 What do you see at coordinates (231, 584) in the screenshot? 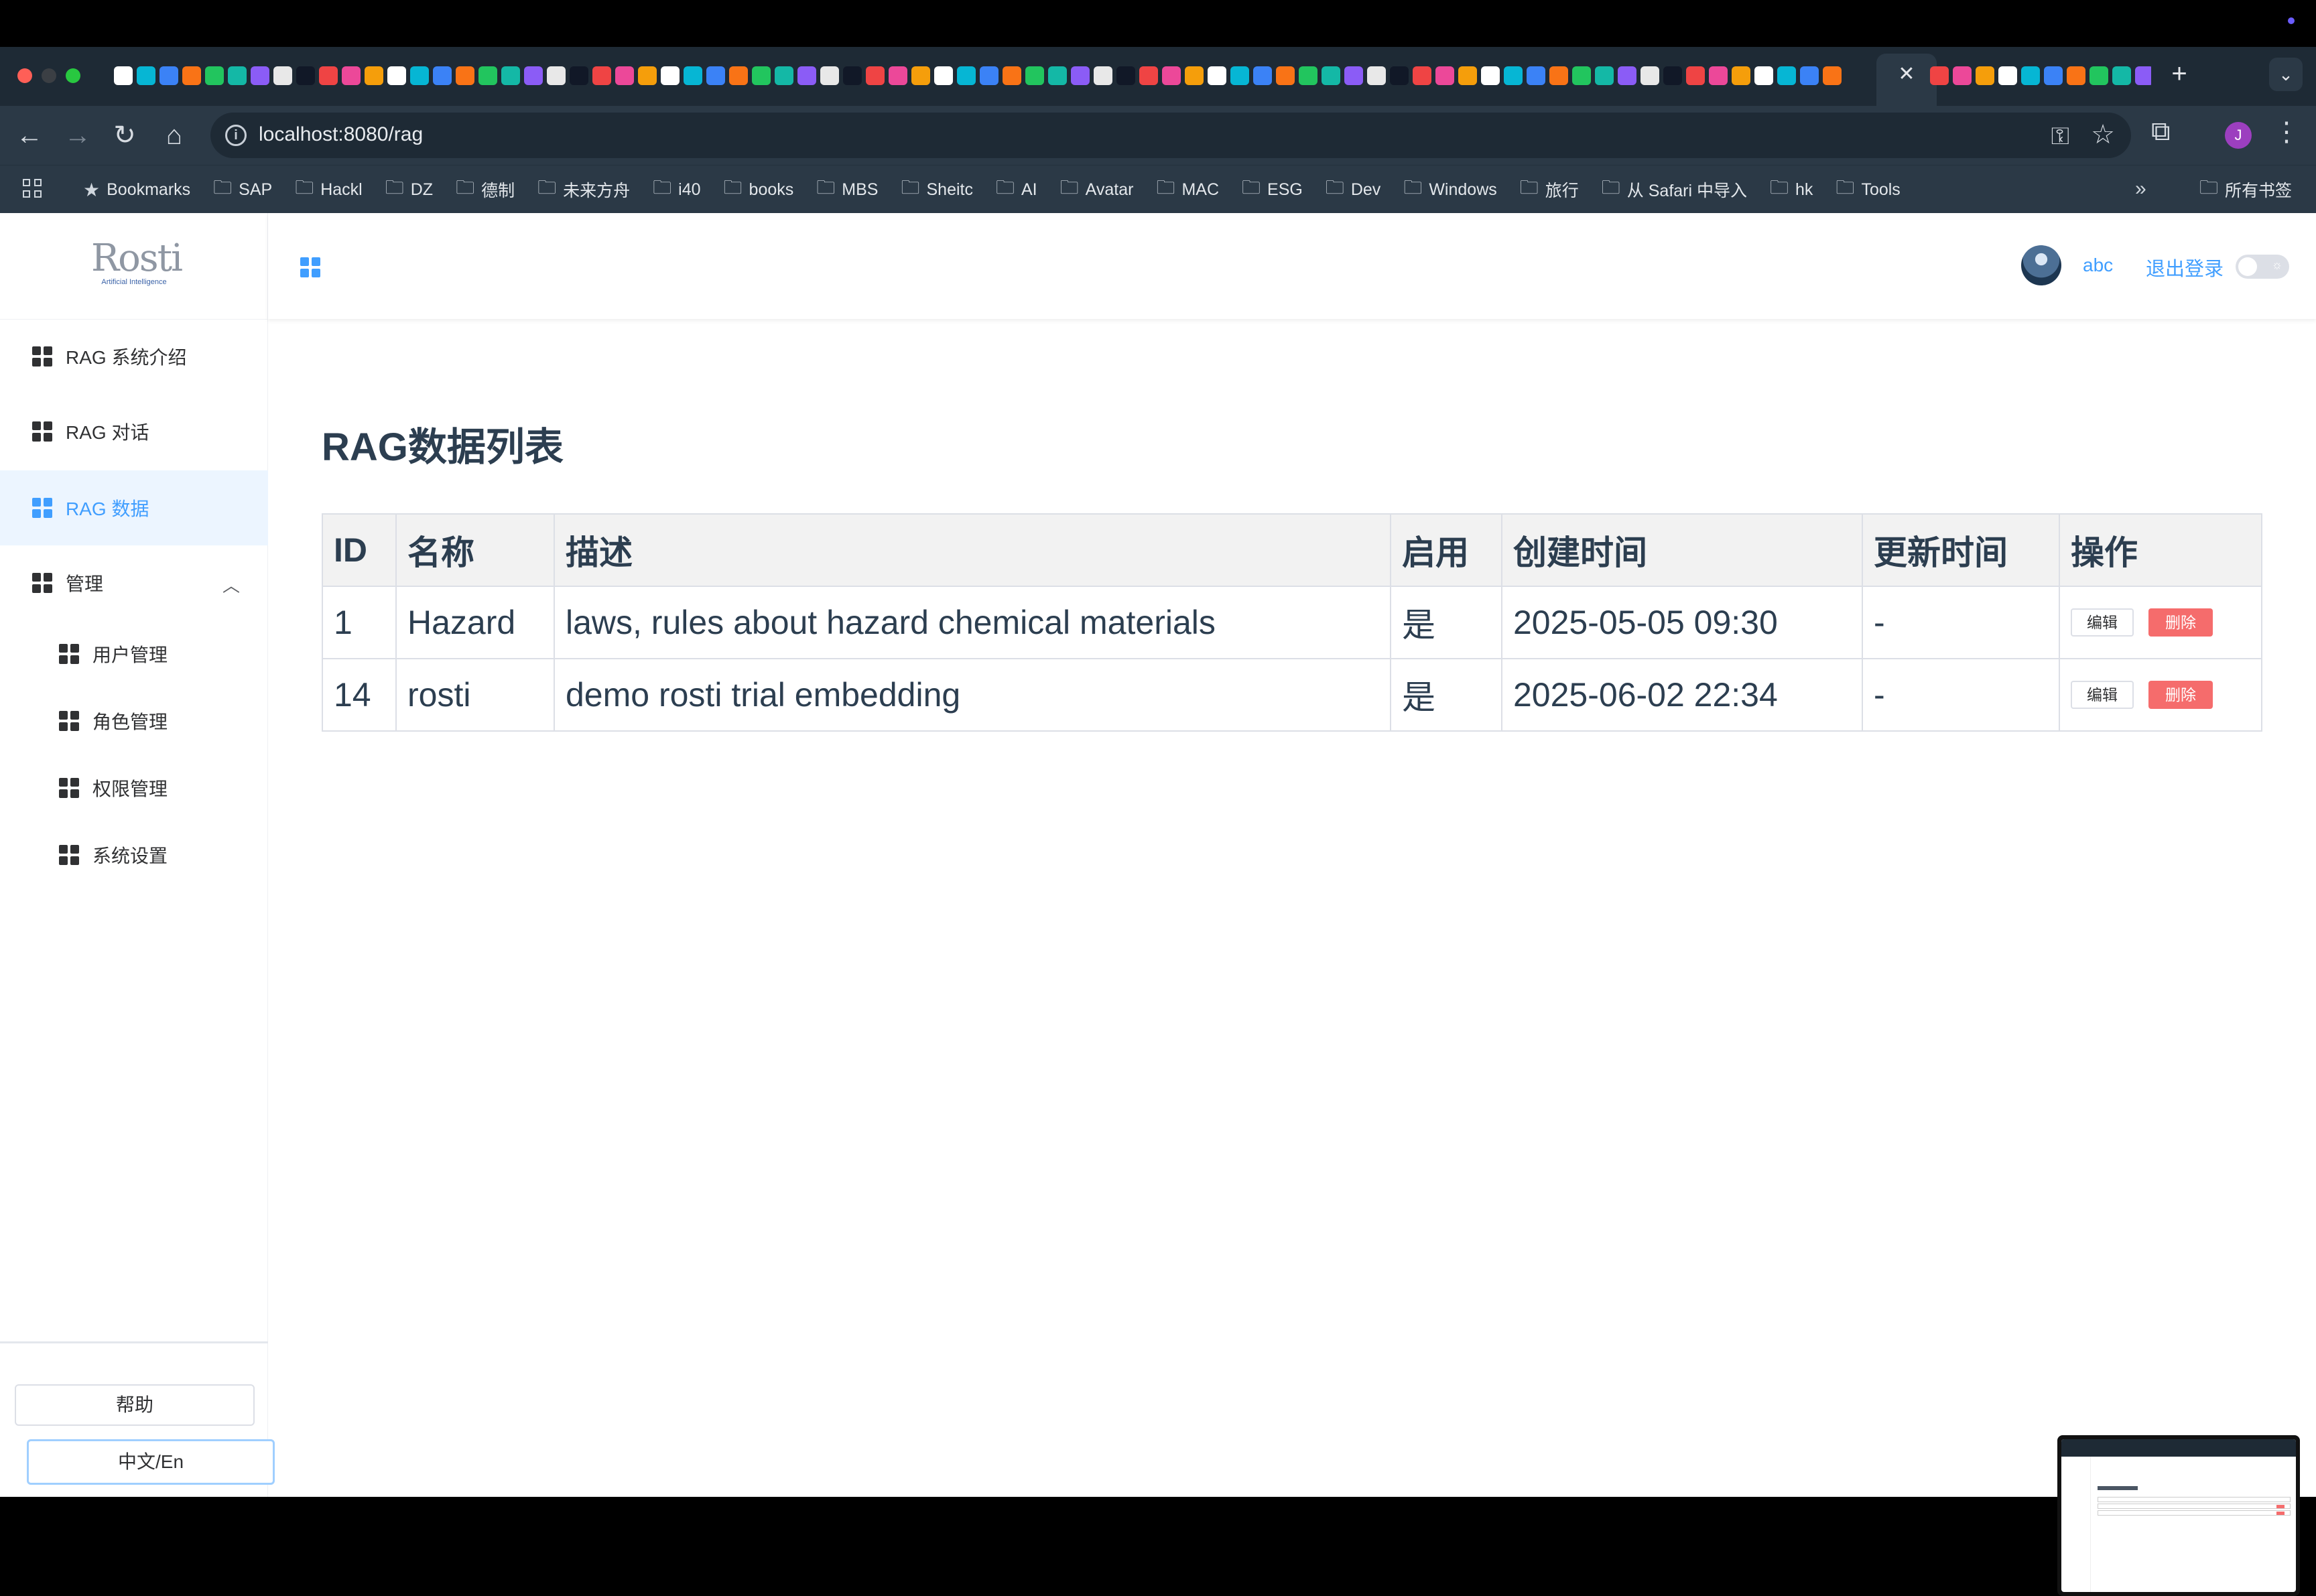
I see `chevron-up-icon: ︿` at bounding box center [231, 584].